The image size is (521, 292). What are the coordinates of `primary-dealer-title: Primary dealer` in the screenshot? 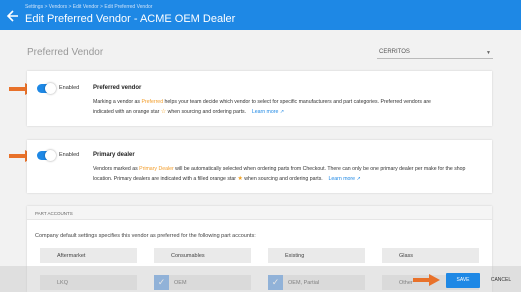 It's located at (114, 155).